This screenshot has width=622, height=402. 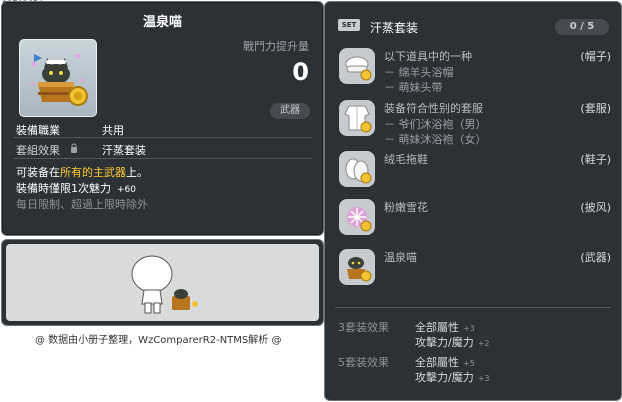 I want to click on set-item-cape: 粉嫩雪花 (披风), so click(x=475, y=219).